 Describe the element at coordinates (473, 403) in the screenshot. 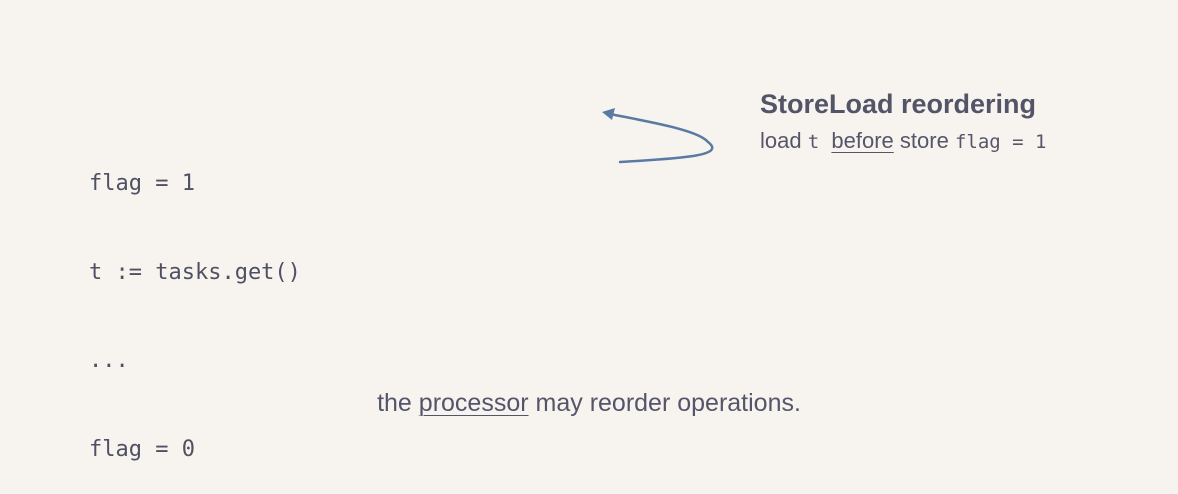

I see `caption-emphasis: processor` at that location.